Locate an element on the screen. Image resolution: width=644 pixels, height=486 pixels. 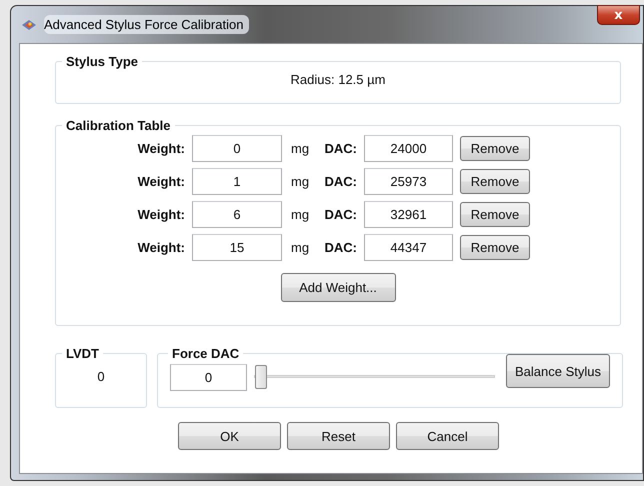
input-field: 25973 is located at coordinates (408, 181).